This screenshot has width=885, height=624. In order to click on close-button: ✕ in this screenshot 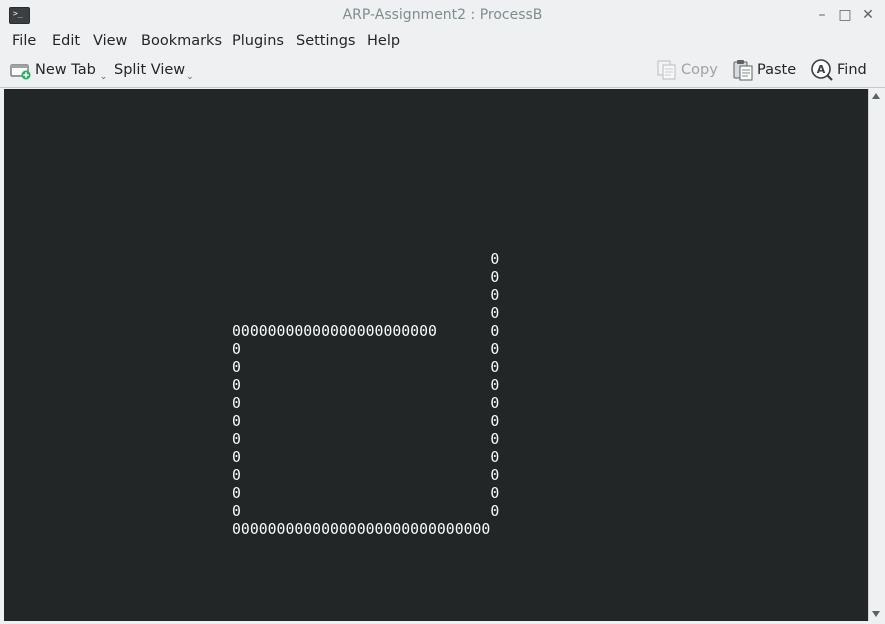, I will do `click(868, 15)`.